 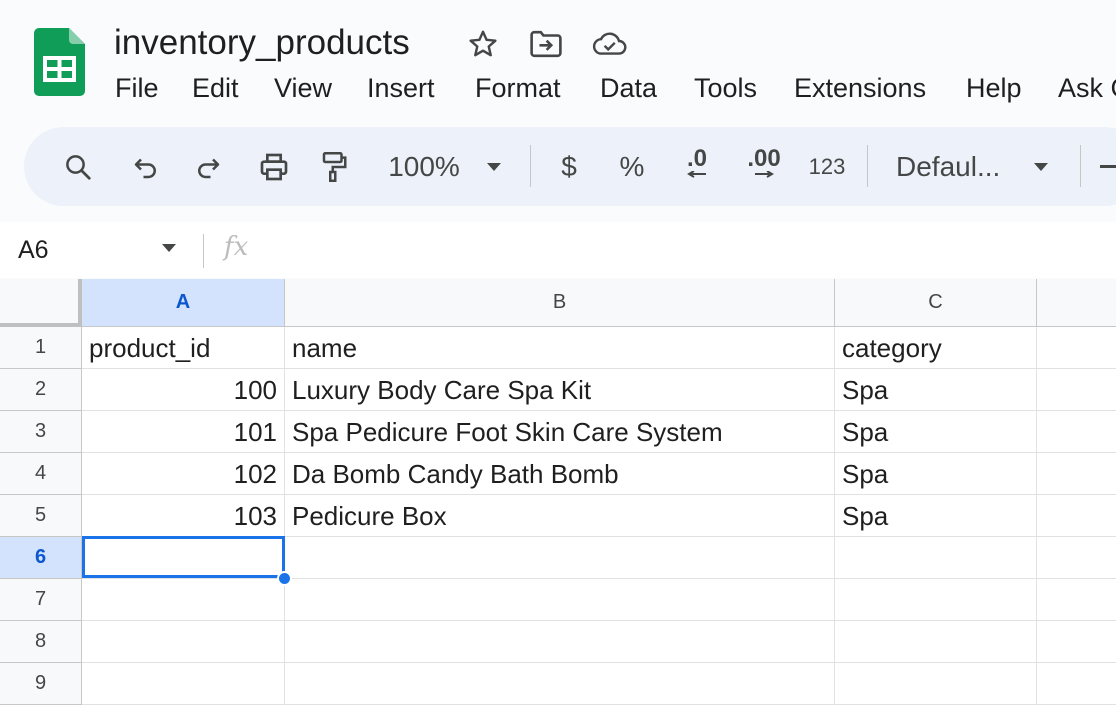 I want to click on star-icon, so click(x=483, y=44).